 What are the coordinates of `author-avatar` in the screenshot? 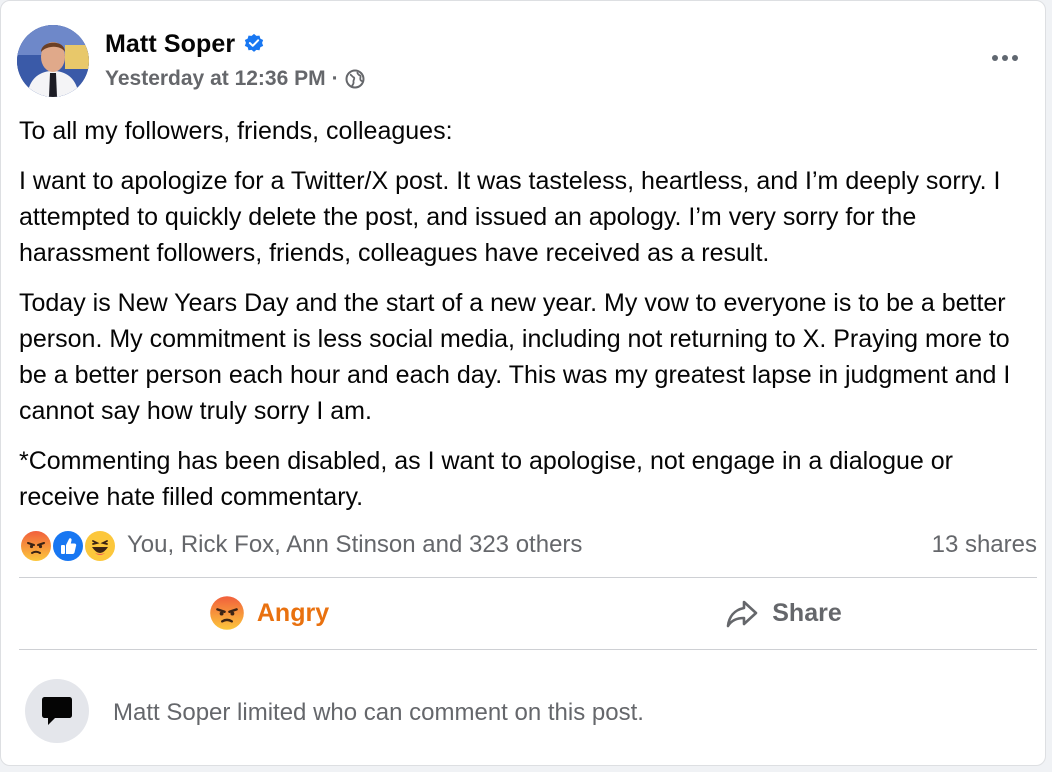 It's located at (53, 61).